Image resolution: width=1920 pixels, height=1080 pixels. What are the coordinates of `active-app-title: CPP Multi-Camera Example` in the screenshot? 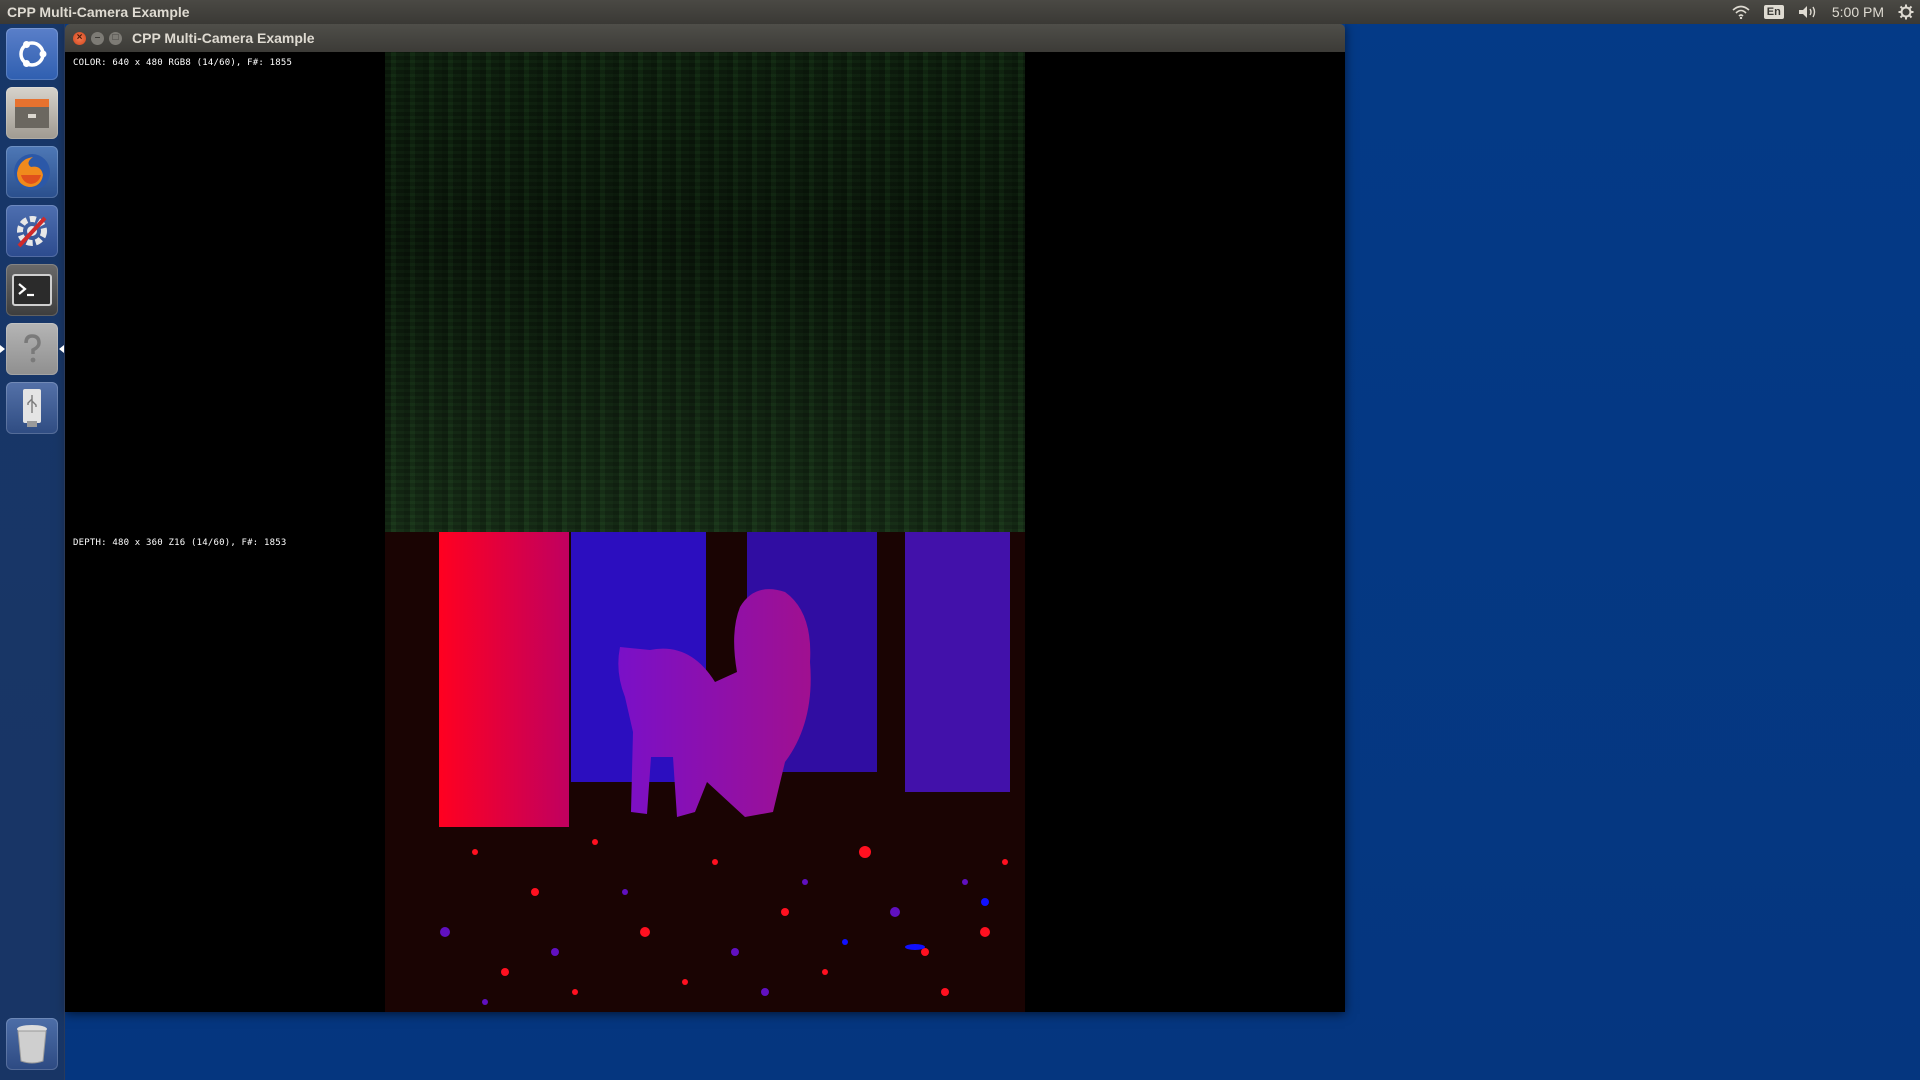 It's located at (98, 12).